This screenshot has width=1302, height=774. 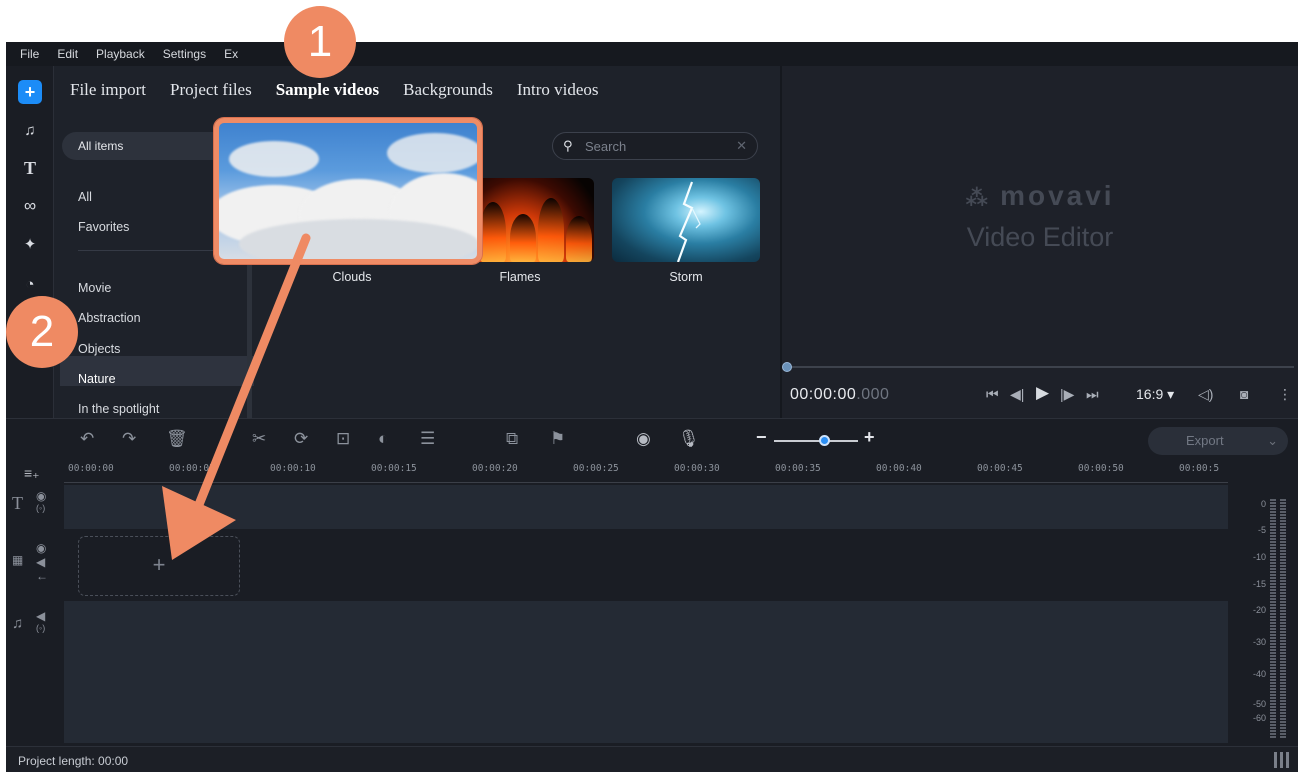 What do you see at coordinates (320, 42) in the screenshot?
I see `step-1-callout: 1` at bounding box center [320, 42].